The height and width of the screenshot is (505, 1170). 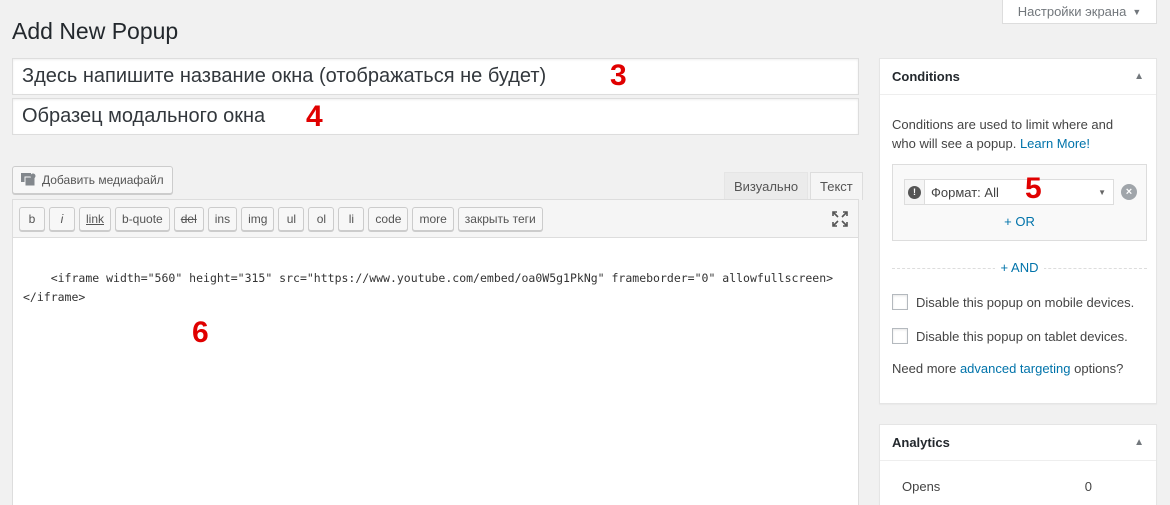 What do you see at coordinates (142, 218) in the screenshot?
I see `blockquote-button: b-quote` at bounding box center [142, 218].